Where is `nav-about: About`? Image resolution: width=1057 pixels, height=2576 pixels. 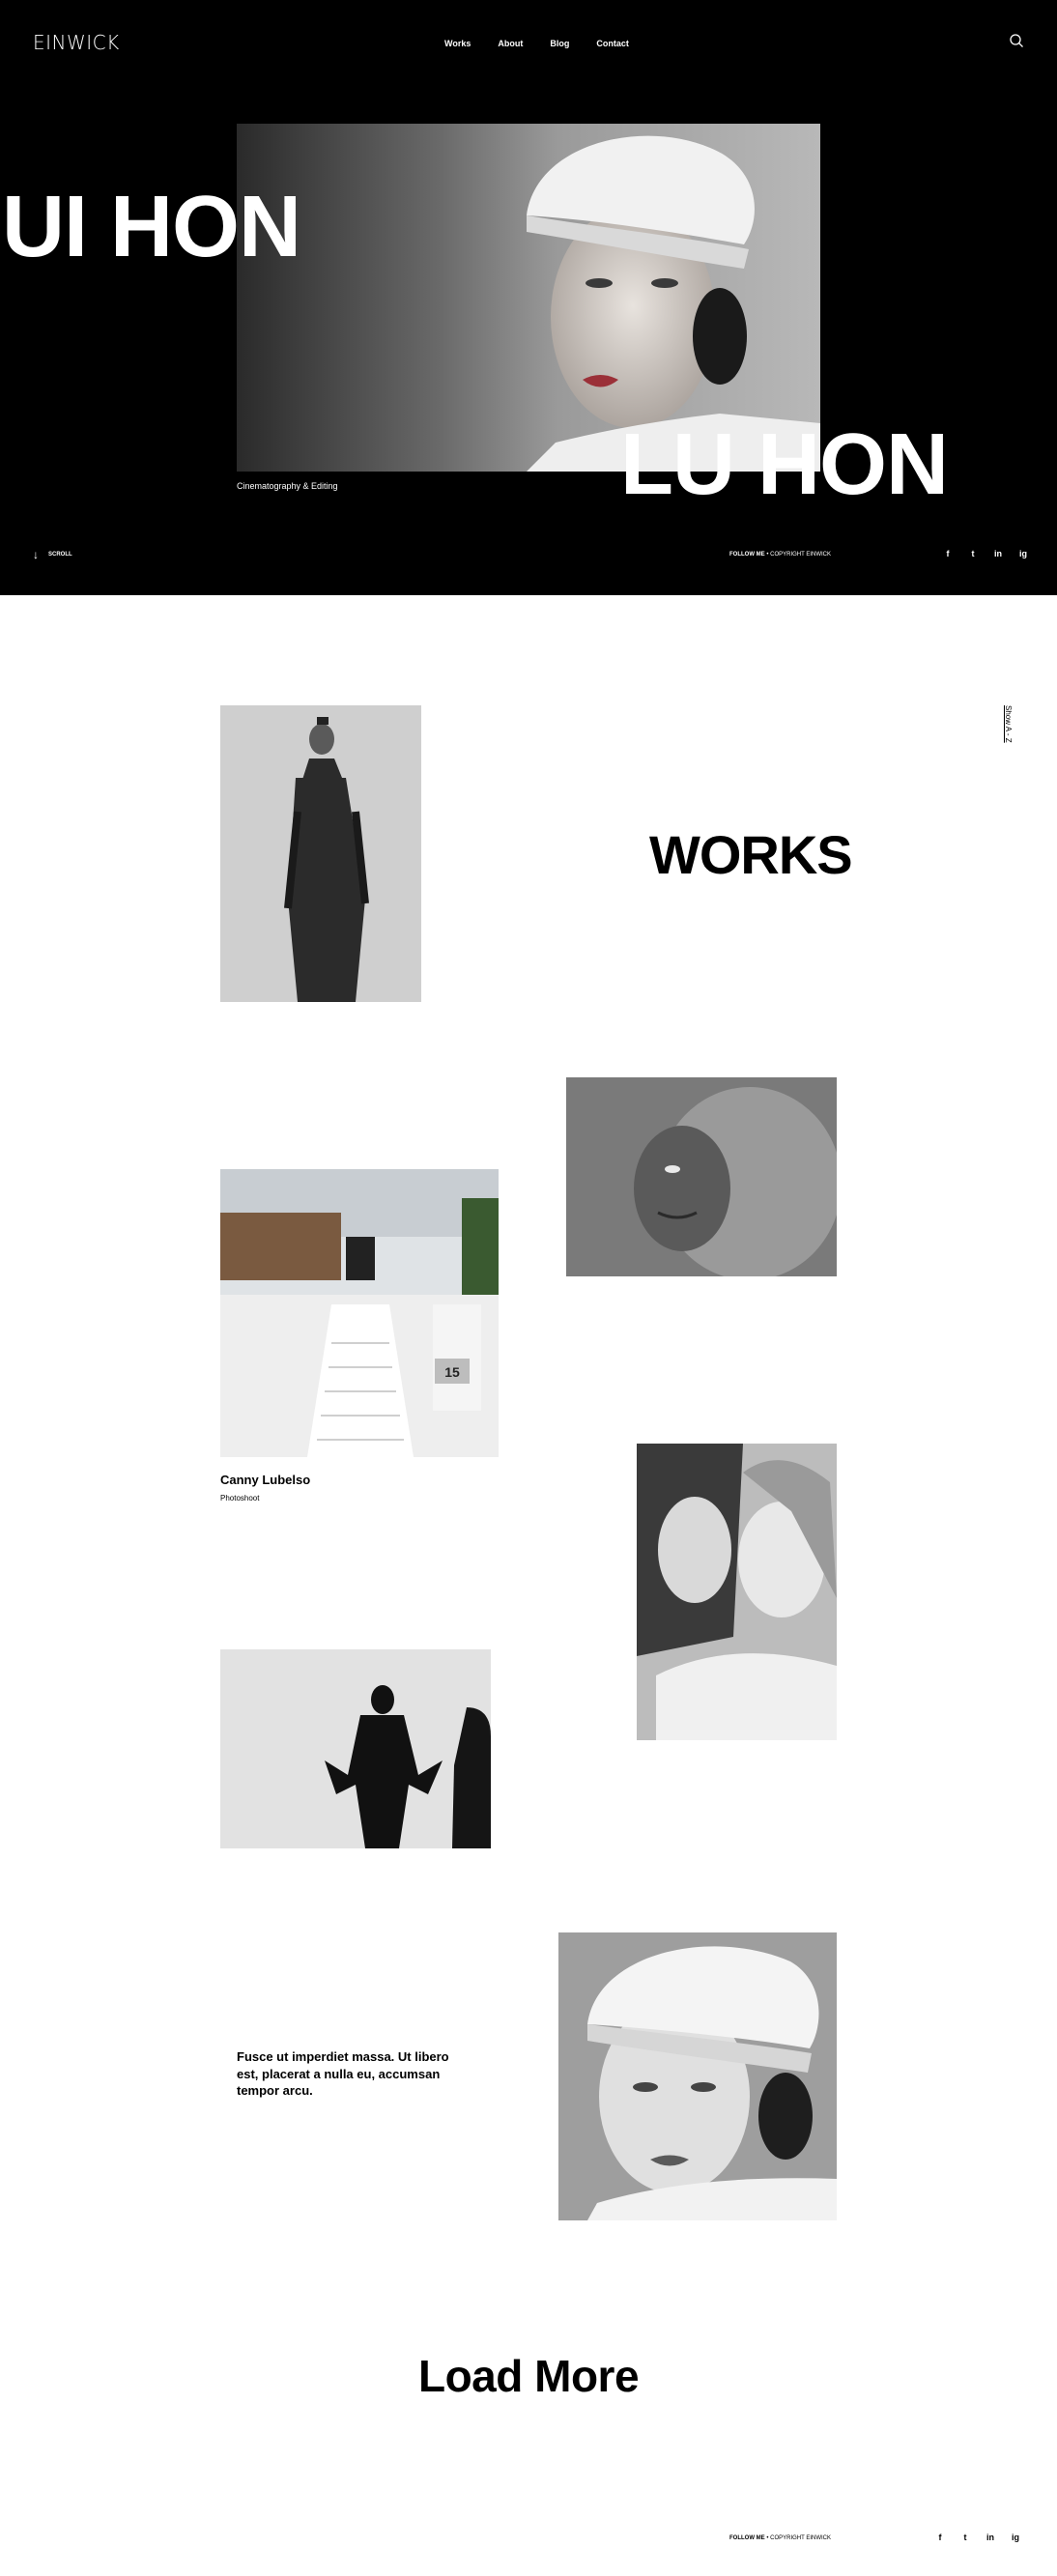
nav-about: About is located at coordinates (510, 44).